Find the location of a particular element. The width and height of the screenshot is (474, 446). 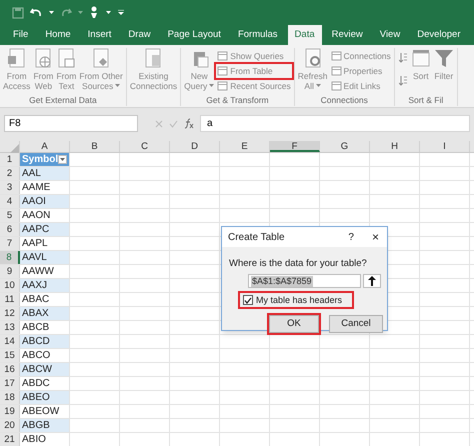

dialog-prompt: Where is the data for your table? is located at coordinates (298, 264).